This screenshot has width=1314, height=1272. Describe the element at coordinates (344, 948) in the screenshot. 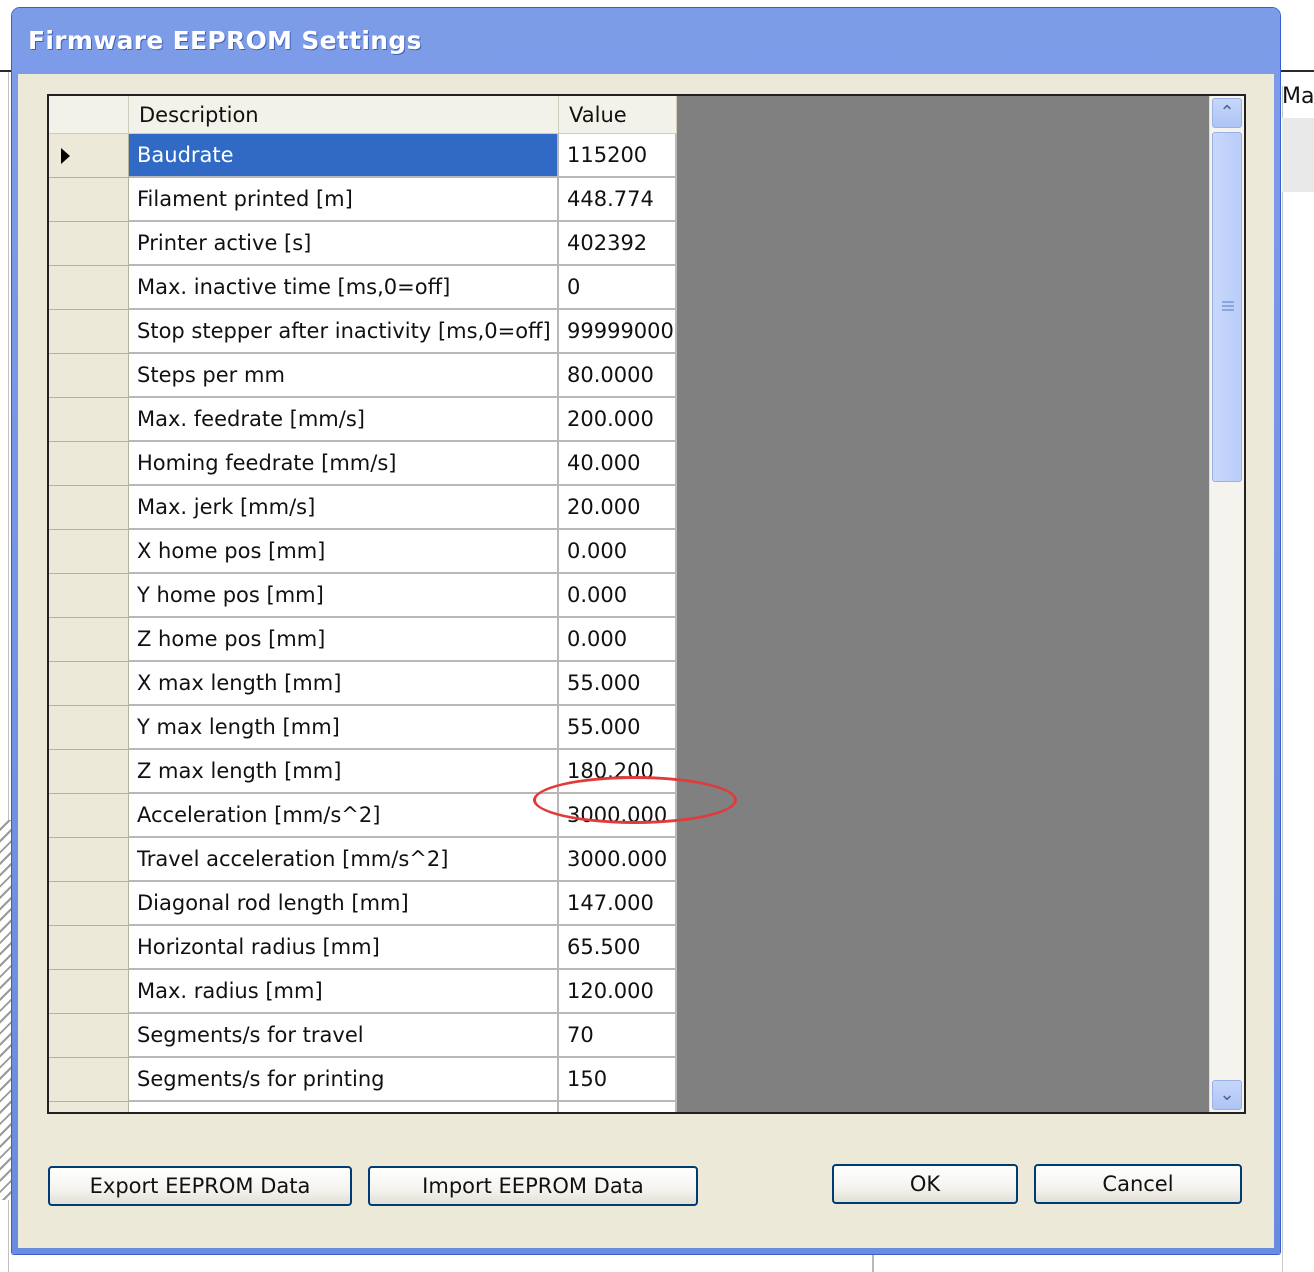

I see `description-cell: Horizontal radius [mm]` at that location.